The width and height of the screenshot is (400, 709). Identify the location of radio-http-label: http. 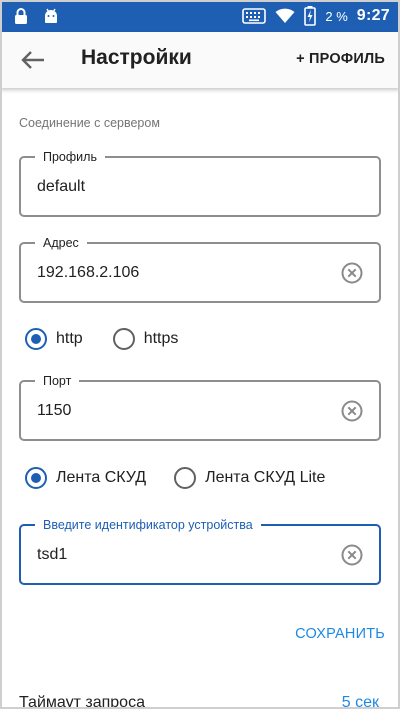
(69, 338).